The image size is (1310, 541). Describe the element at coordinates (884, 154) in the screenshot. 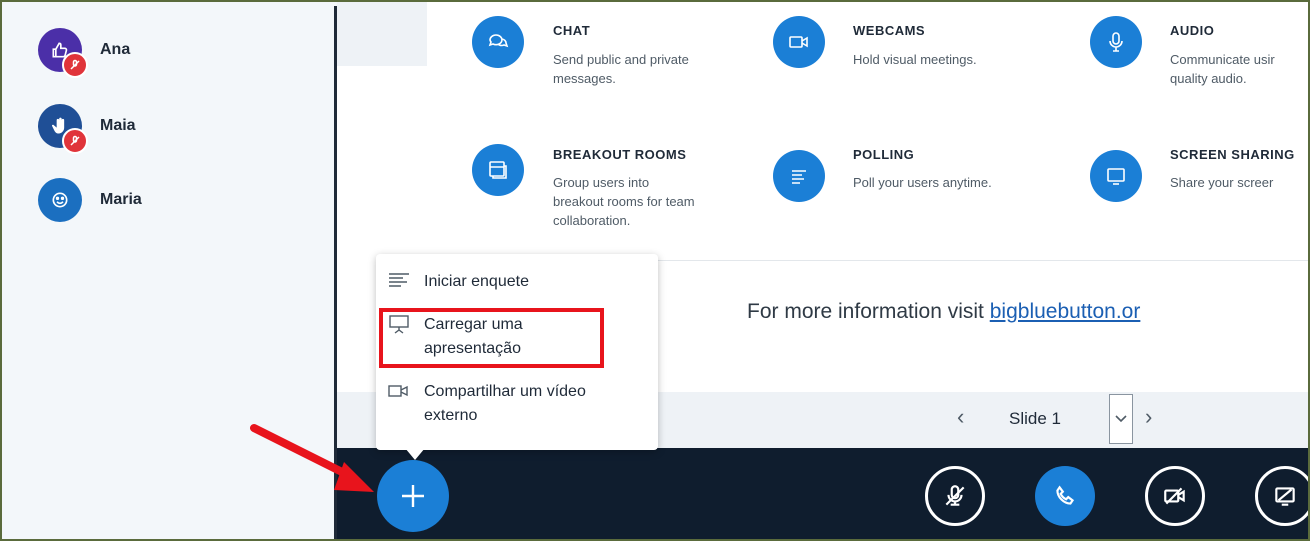

I see `feature-title: POLLING` at that location.